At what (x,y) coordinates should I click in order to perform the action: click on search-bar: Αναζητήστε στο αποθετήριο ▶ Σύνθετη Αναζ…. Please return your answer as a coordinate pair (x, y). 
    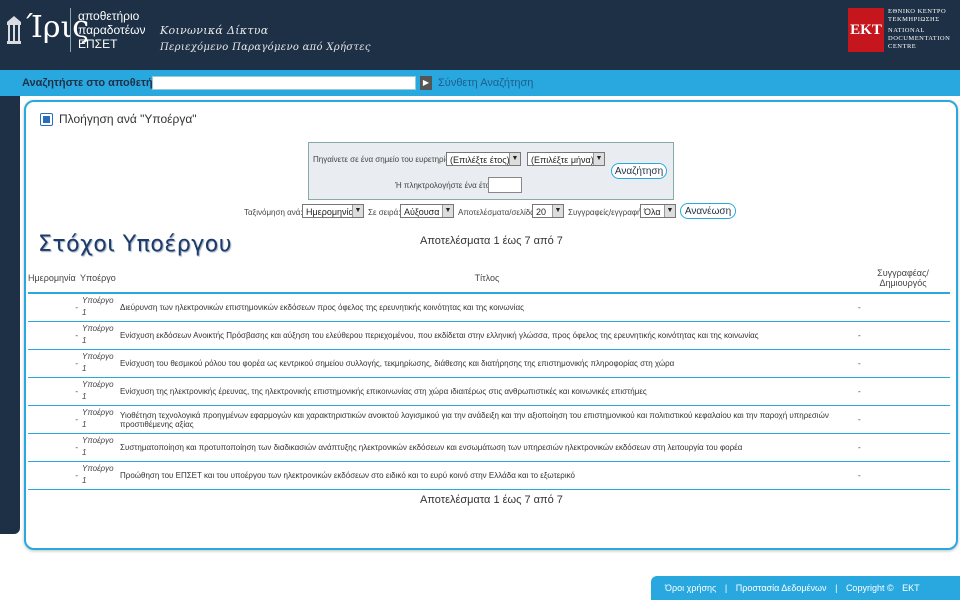
    Looking at the image, I should click on (480, 83).